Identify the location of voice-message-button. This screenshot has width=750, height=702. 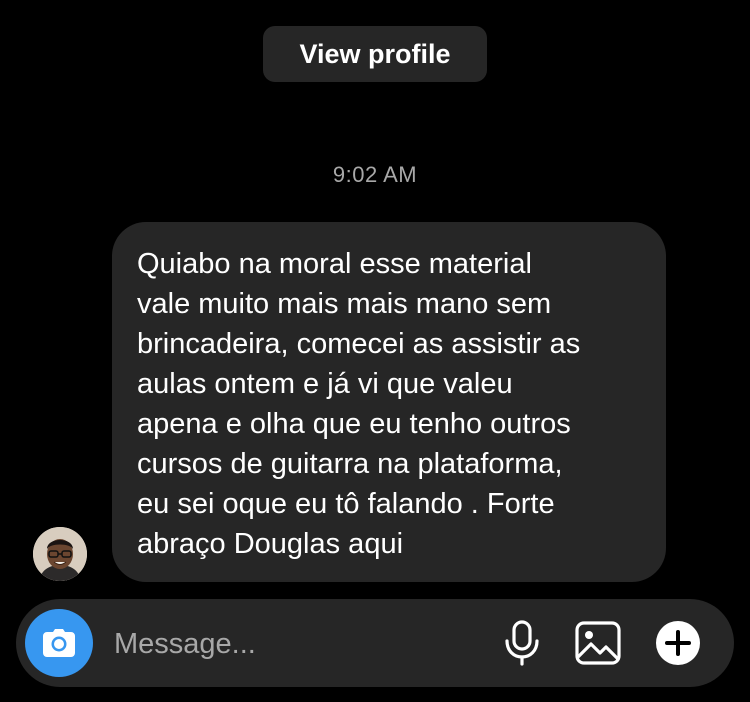
(522, 643).